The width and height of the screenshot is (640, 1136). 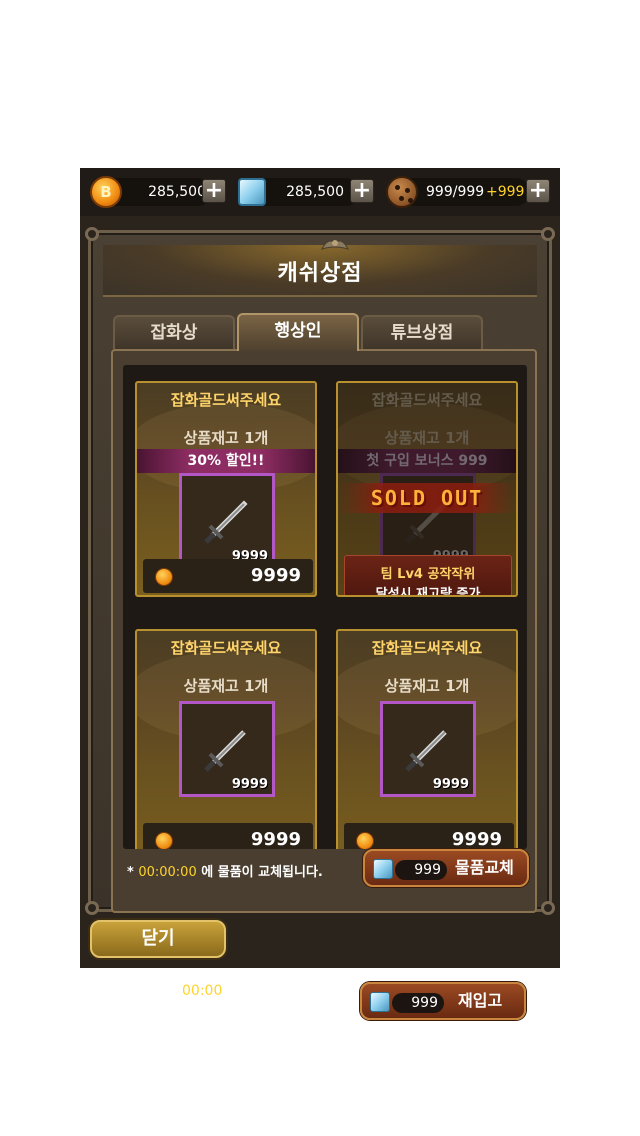 What do you see at coordinates (402, 192) in the screenshot?
I see `cookie-icon` at bounding box center [402, 192].